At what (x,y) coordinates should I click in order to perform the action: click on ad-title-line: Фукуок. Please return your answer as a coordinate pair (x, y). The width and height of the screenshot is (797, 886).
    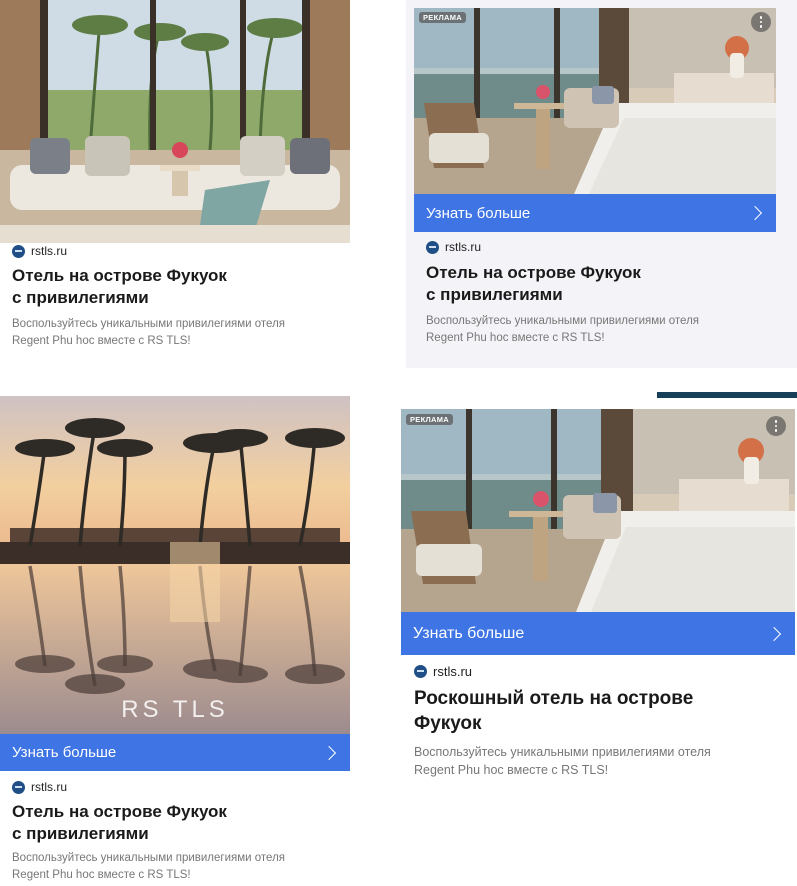
    Looking at the image, I should click on (553, 724).